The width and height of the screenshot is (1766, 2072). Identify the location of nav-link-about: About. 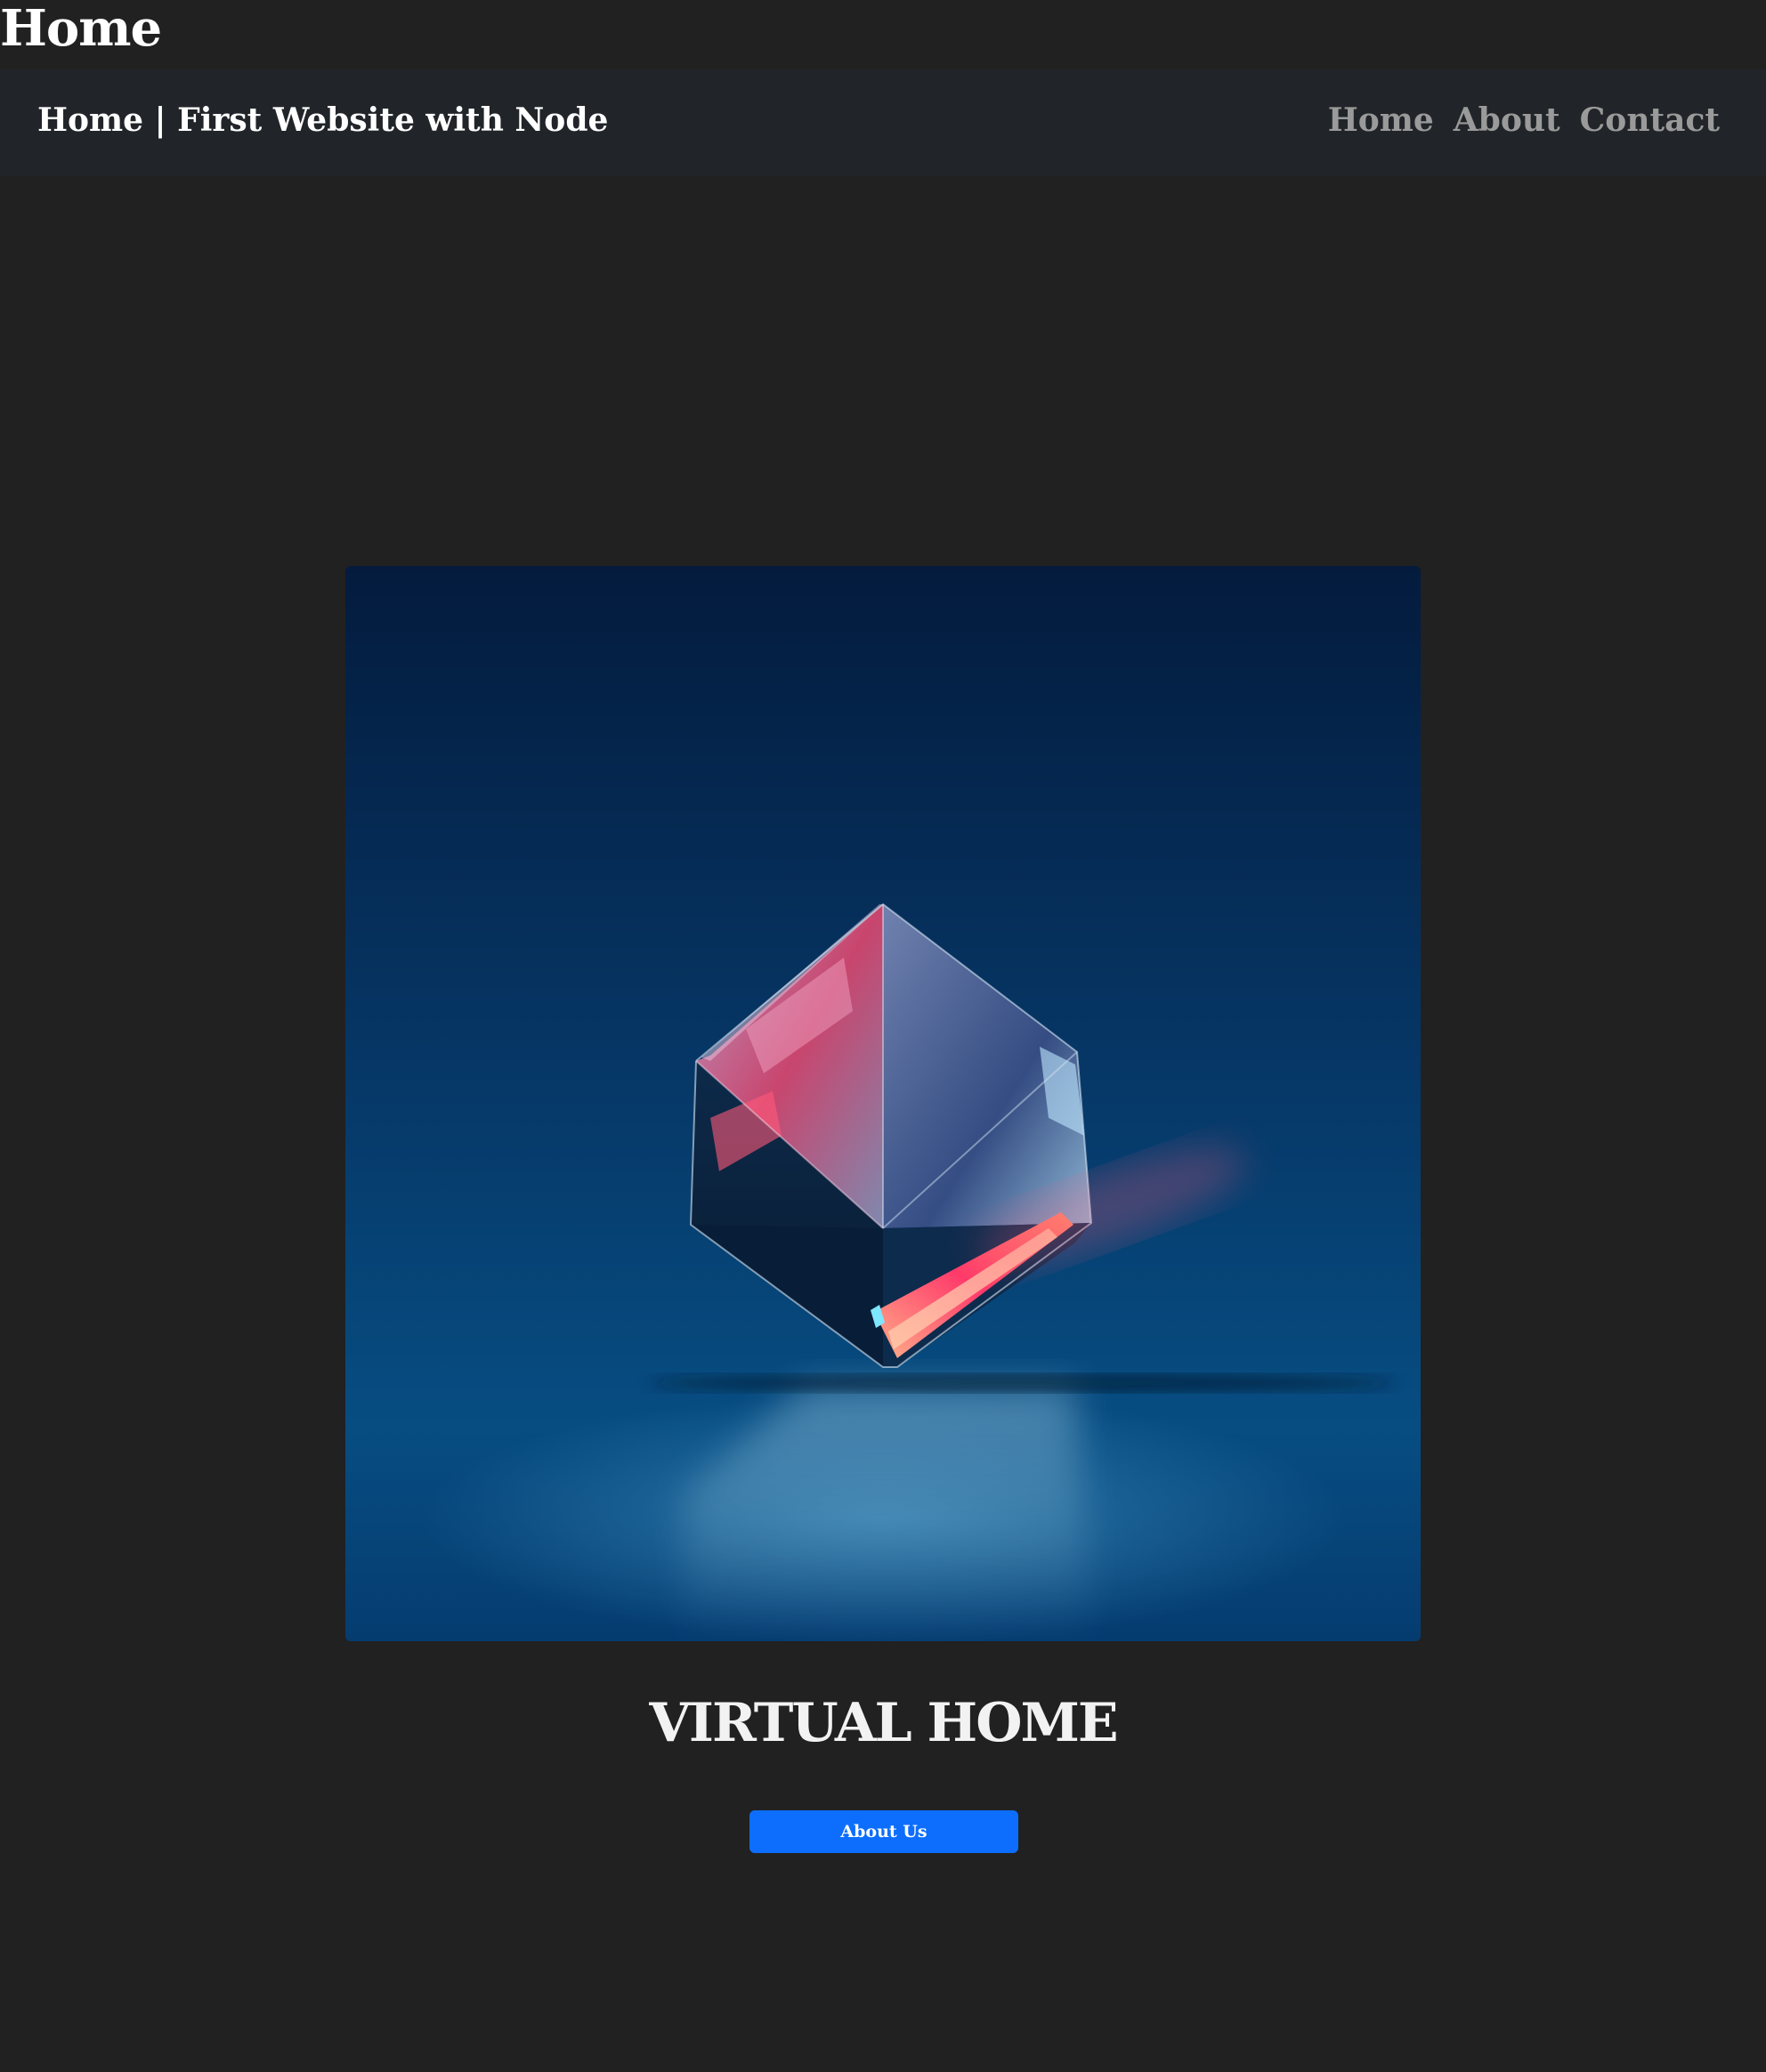
(1507, 120).